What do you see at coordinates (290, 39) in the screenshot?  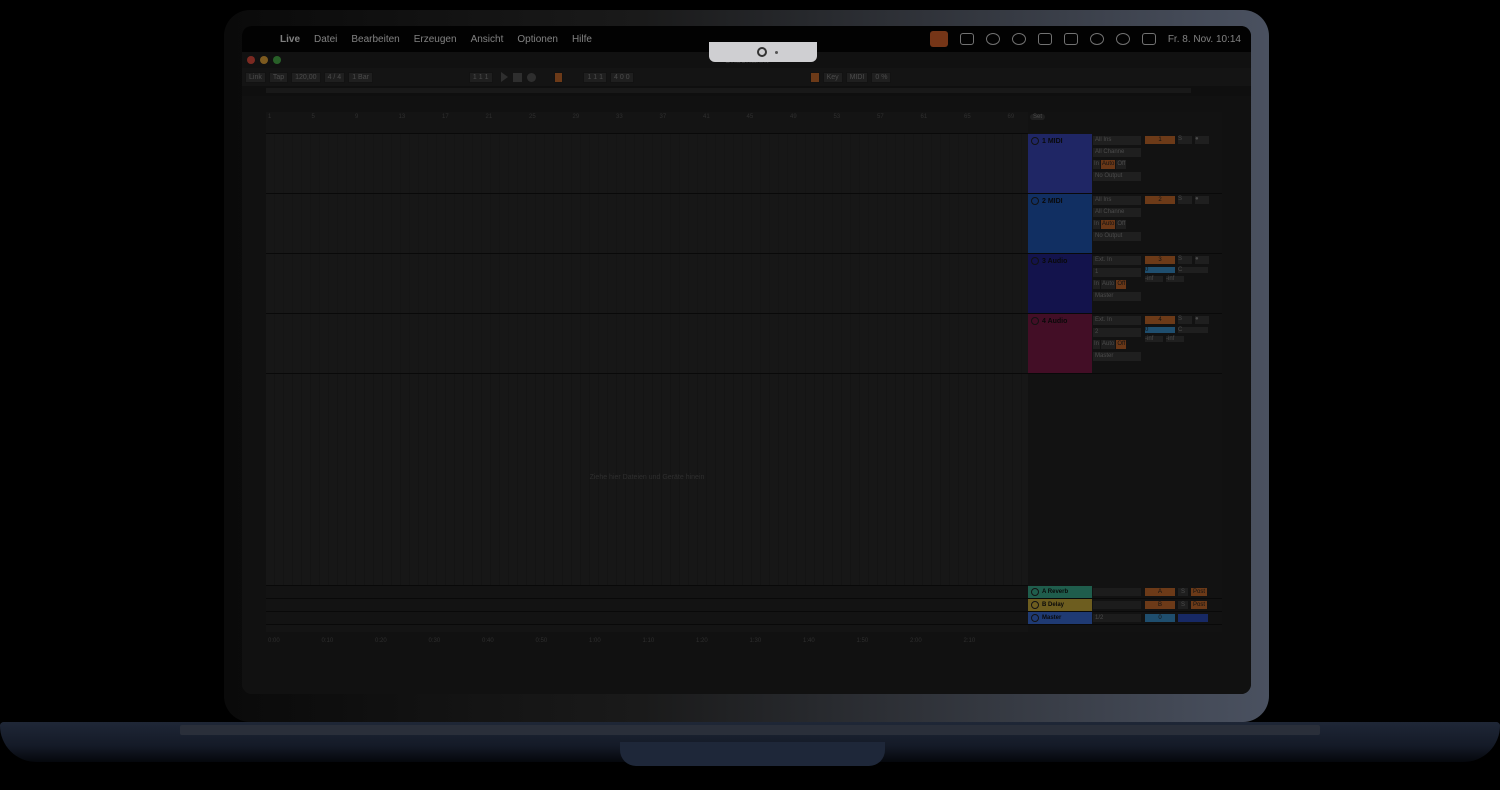 I see `menu-app: Live` at bounding box center [290, 39].